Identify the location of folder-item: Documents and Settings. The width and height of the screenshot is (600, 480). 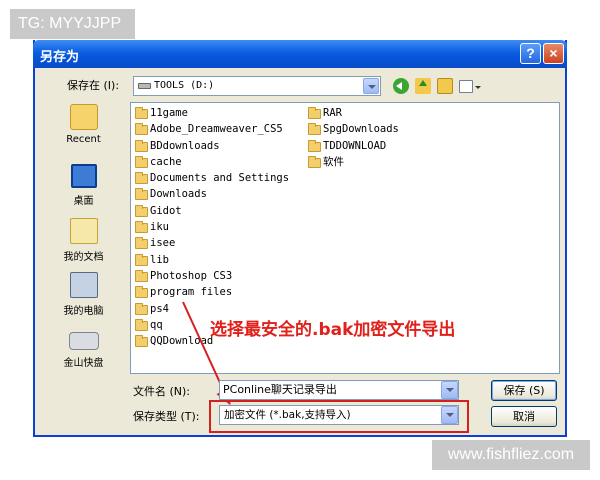
(211, 178).